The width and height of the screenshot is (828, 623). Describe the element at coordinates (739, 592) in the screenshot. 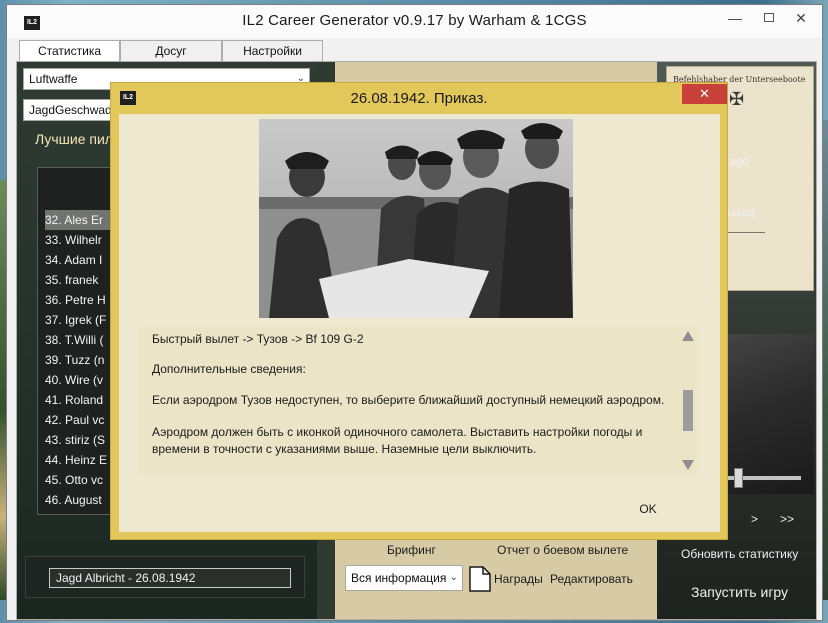

I see `start-game-button: Запустить игру` at that location.